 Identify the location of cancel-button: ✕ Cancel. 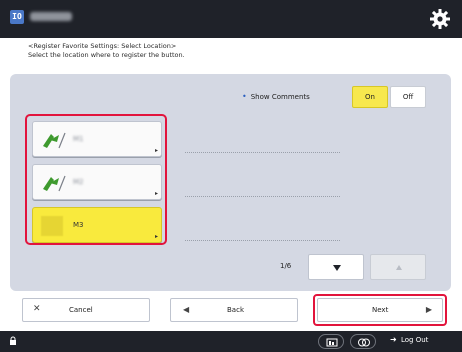
(86, 310).